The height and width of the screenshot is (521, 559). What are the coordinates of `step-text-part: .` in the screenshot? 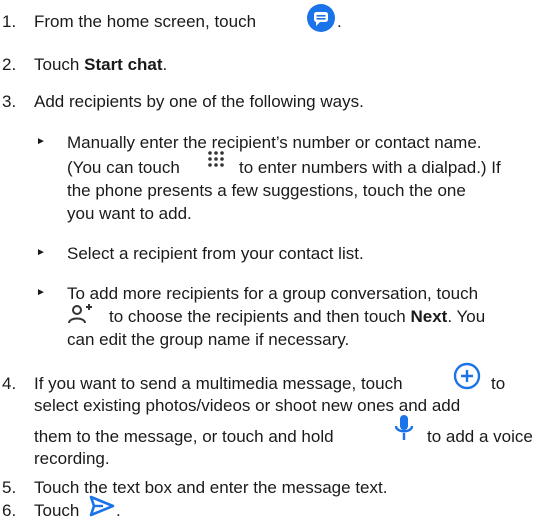 It's located at (165, 64).